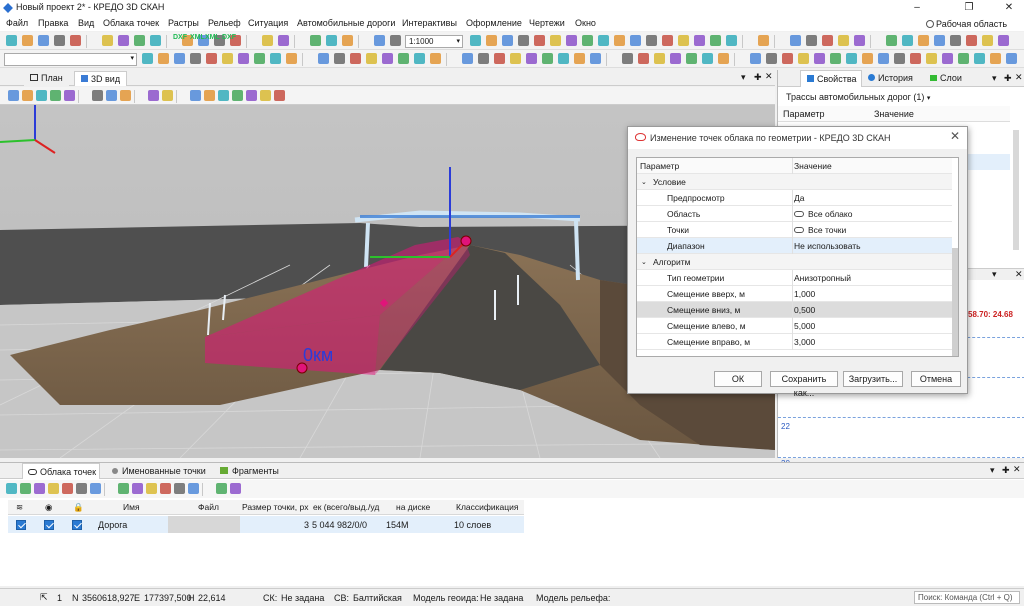  Describe the element at coordinates (101, 78) in the screenshot. I see `tab-3d-view: 3D вид` at that location.